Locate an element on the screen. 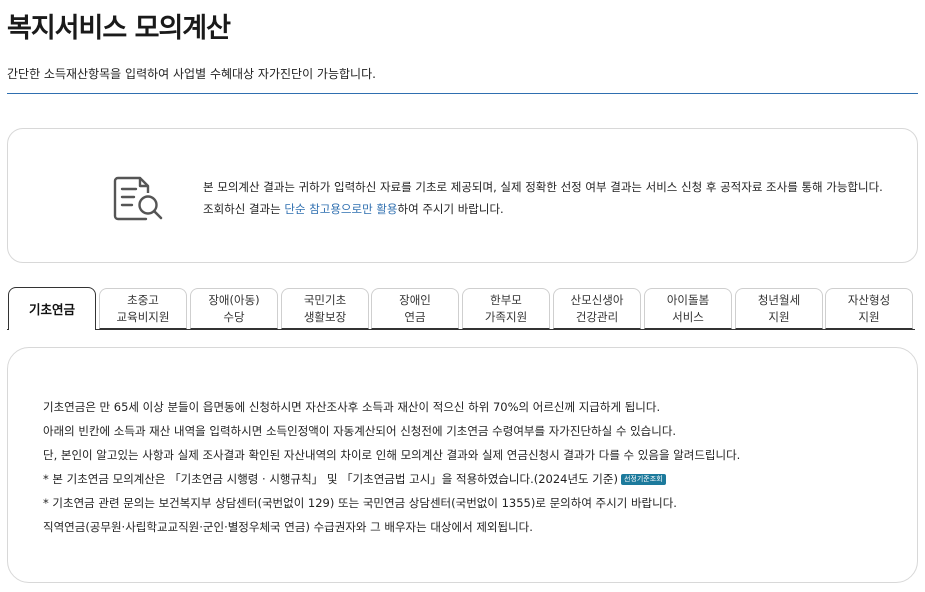 Image resolution: width=925 pixels, height=592 pixels. tab-label-sub: 수당 is located at coordinates (234, 316).